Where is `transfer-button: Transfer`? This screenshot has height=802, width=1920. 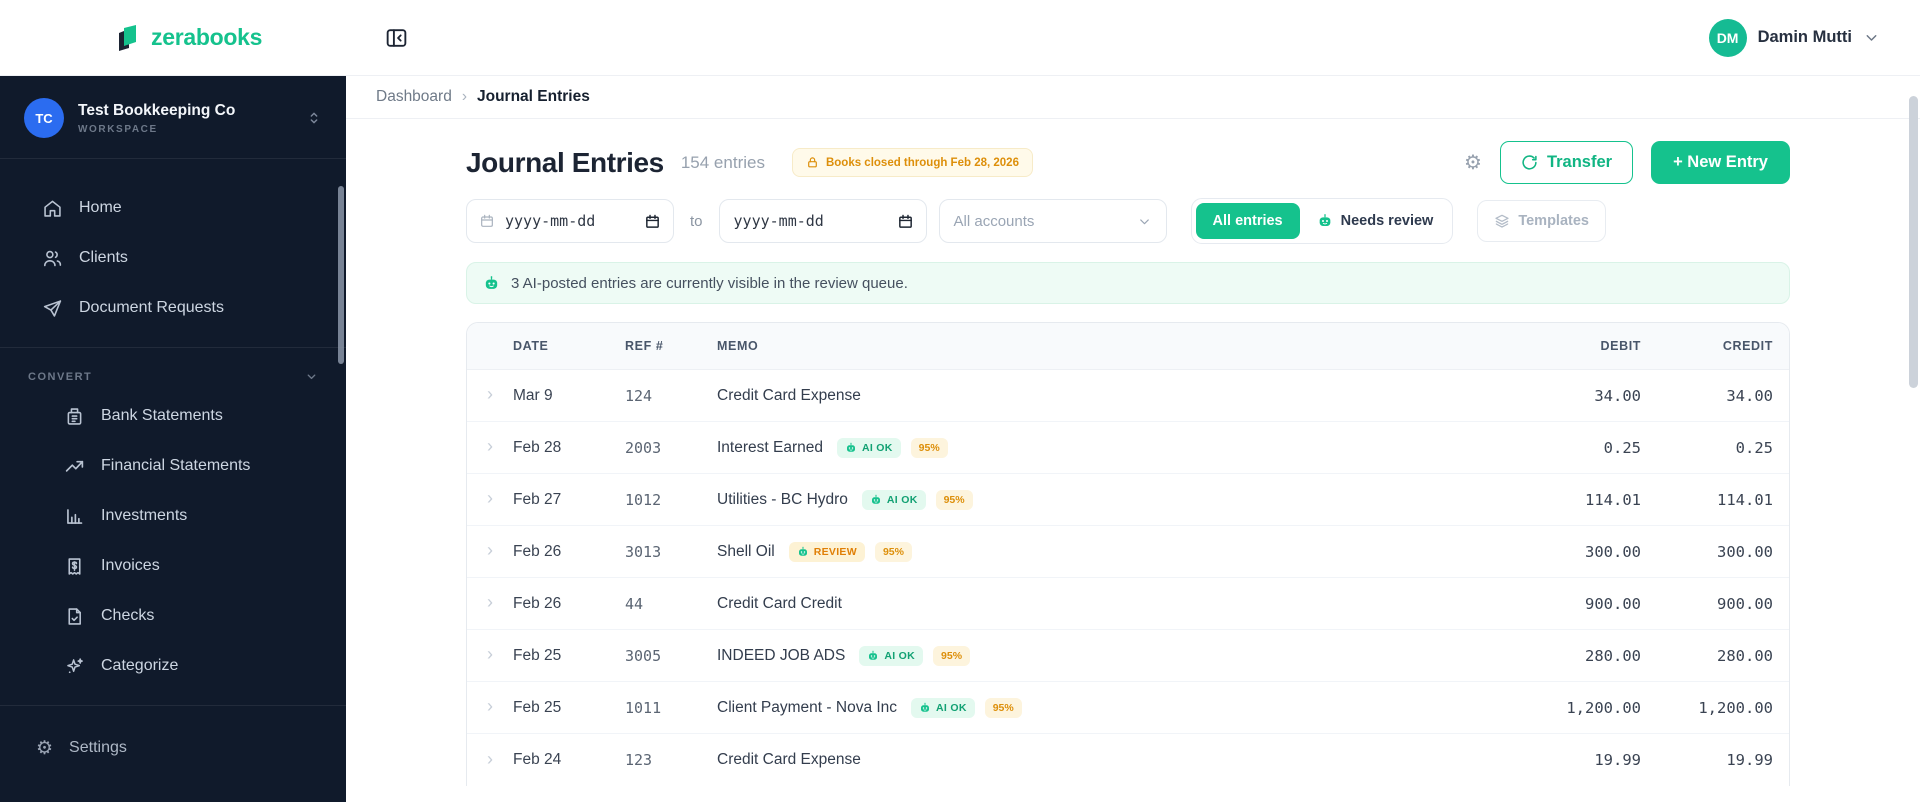
transfer-button: Transfer is located at coordinates (1566, 162).